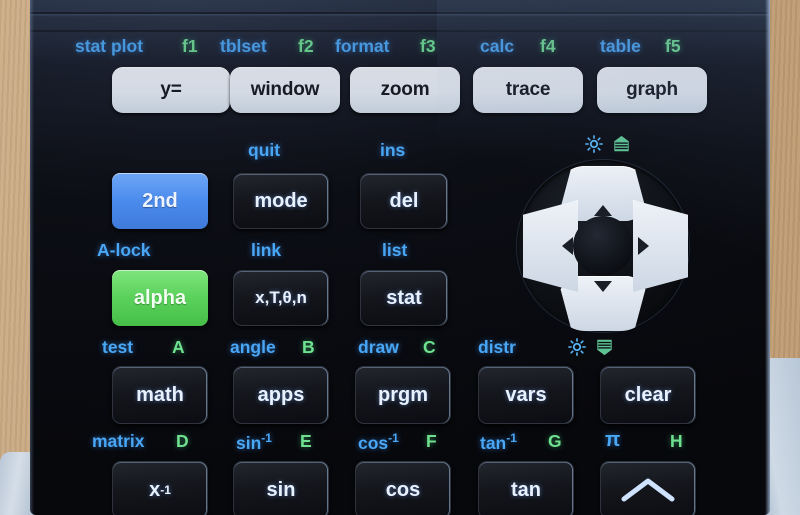  I want to click on key-power, so click(648, 488).